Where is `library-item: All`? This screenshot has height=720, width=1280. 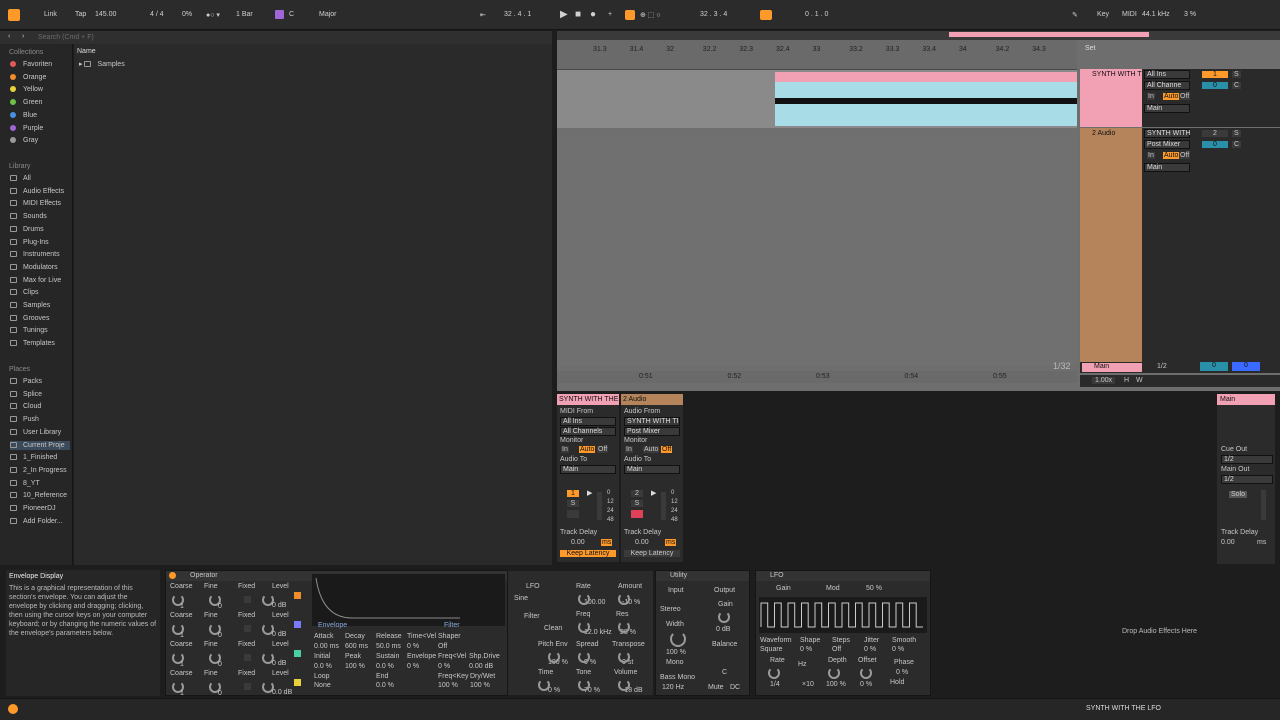 library-item: All is located at coordinates (20, 178).